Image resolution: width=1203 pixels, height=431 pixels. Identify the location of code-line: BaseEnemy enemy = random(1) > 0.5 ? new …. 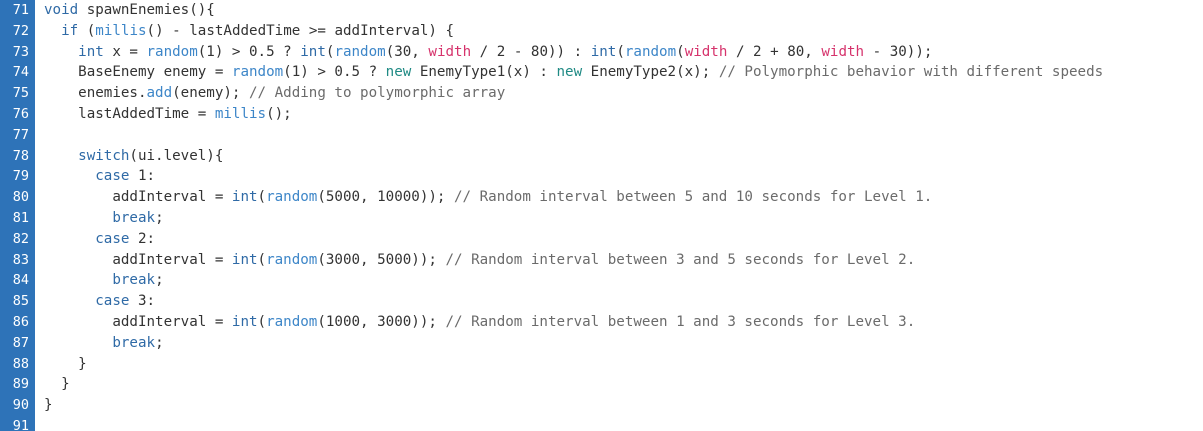
(573, 72).